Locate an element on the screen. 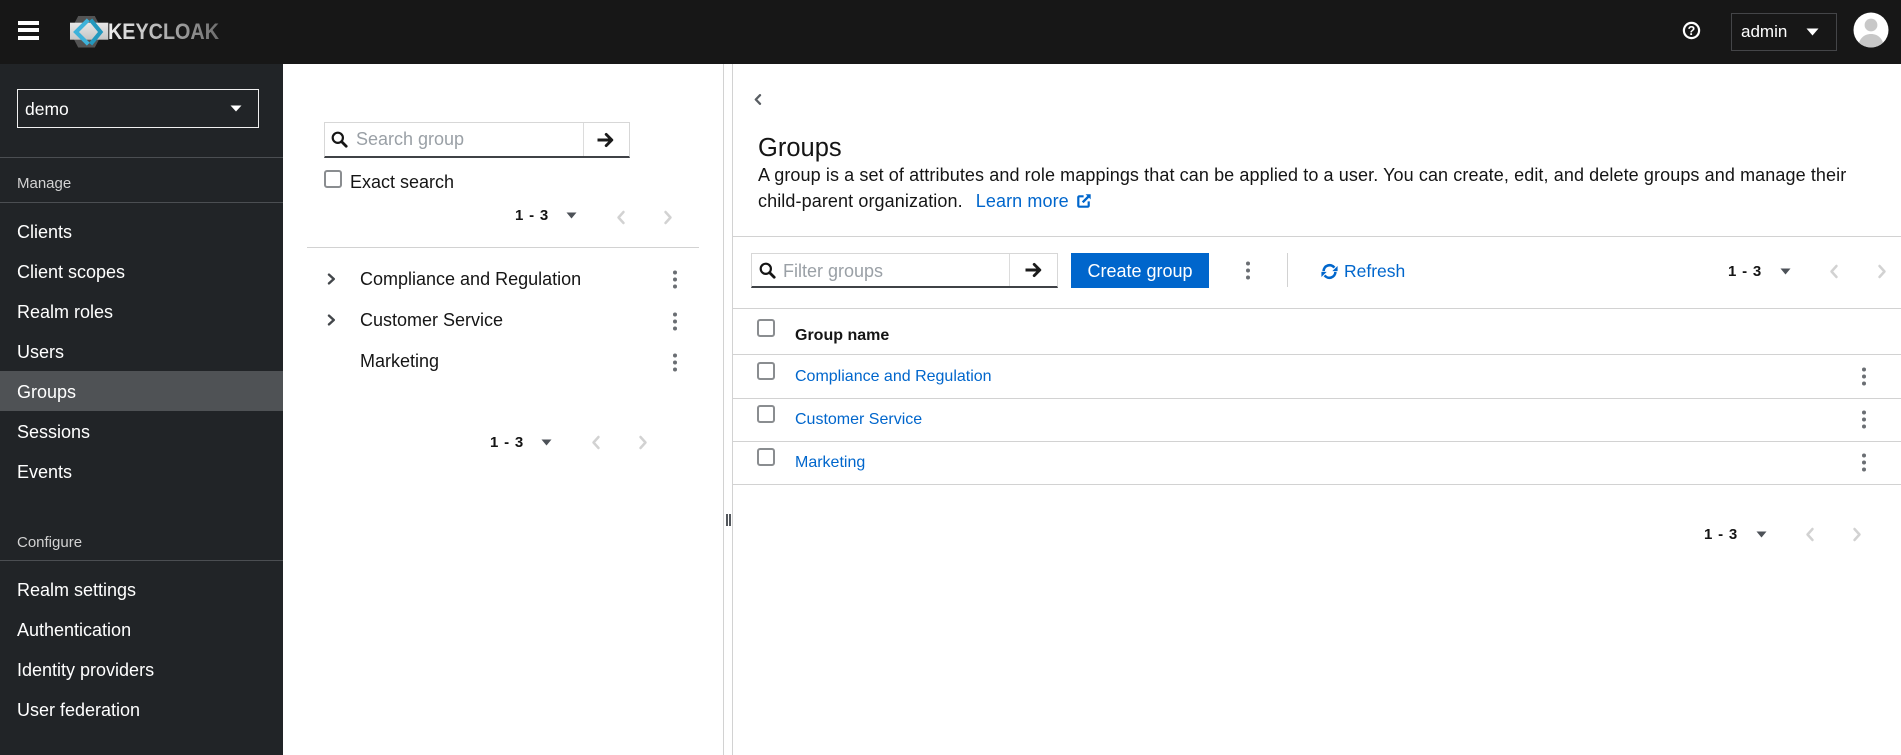 This screenshot has width=1901, height=755. svg-text: KEYCLOAK is located at coordinates (164, 31).